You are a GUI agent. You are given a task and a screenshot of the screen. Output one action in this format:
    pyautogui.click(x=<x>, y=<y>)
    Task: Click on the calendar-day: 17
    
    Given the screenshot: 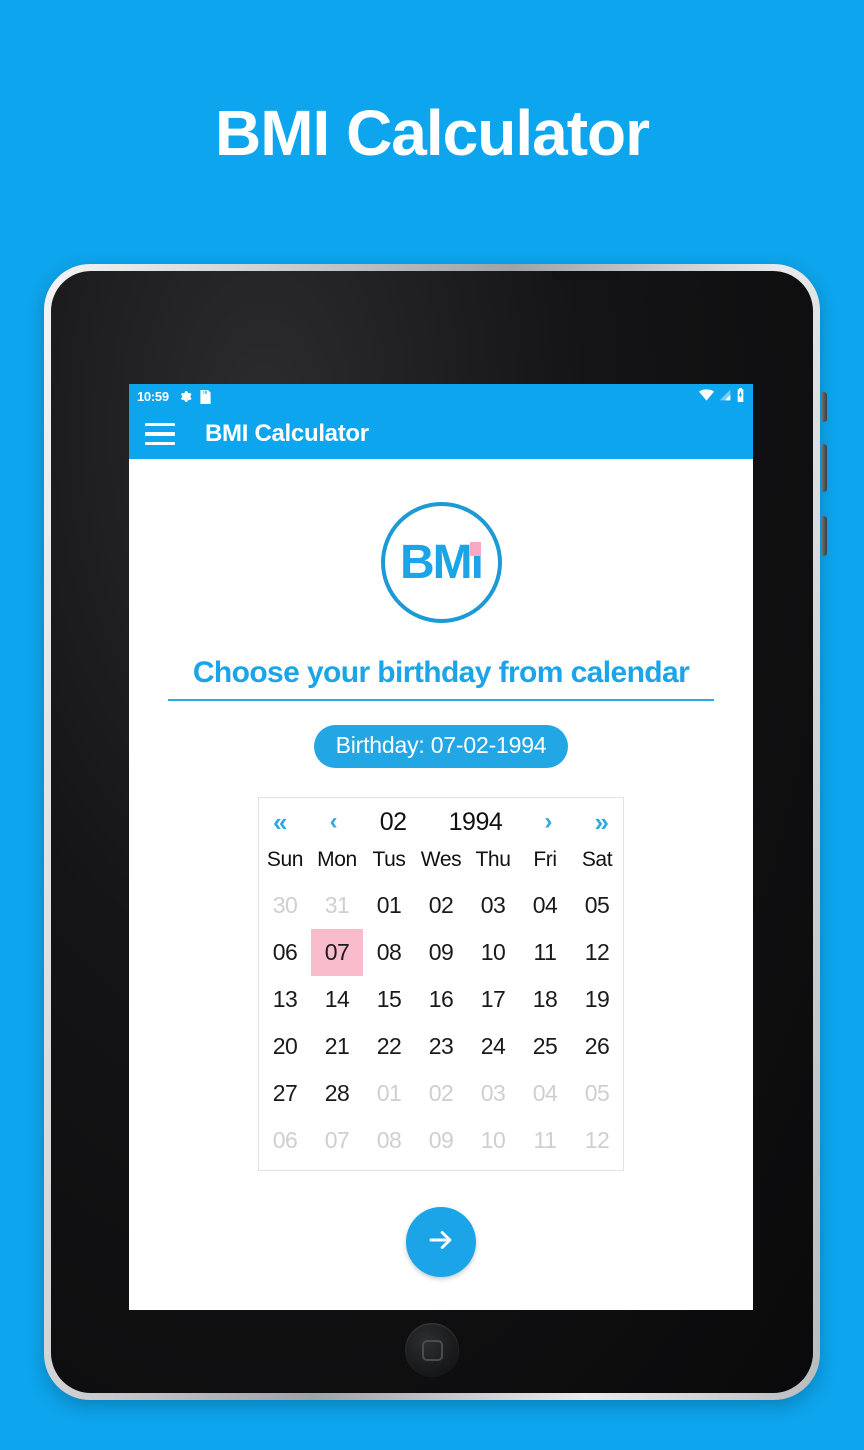 What is the action you would take?
    pyautogui.click(x=493, y=999)
    